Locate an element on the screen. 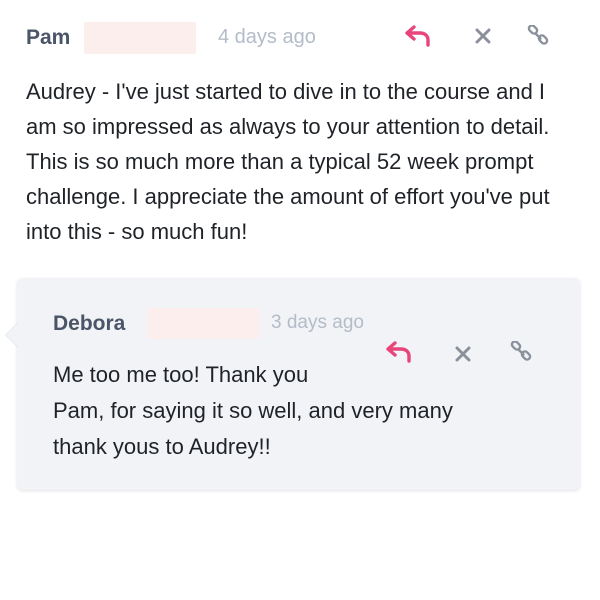 The image size is (600, 600). reply-body-line: Me too me too! Thank you is located at coordinates (181, 374).